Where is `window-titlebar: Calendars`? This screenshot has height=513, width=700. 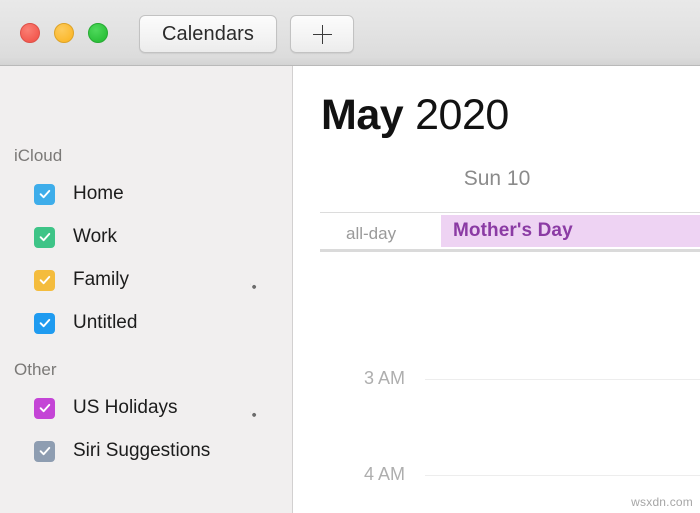
window-titlebar: Calendars is located at coordinates (350, 33).